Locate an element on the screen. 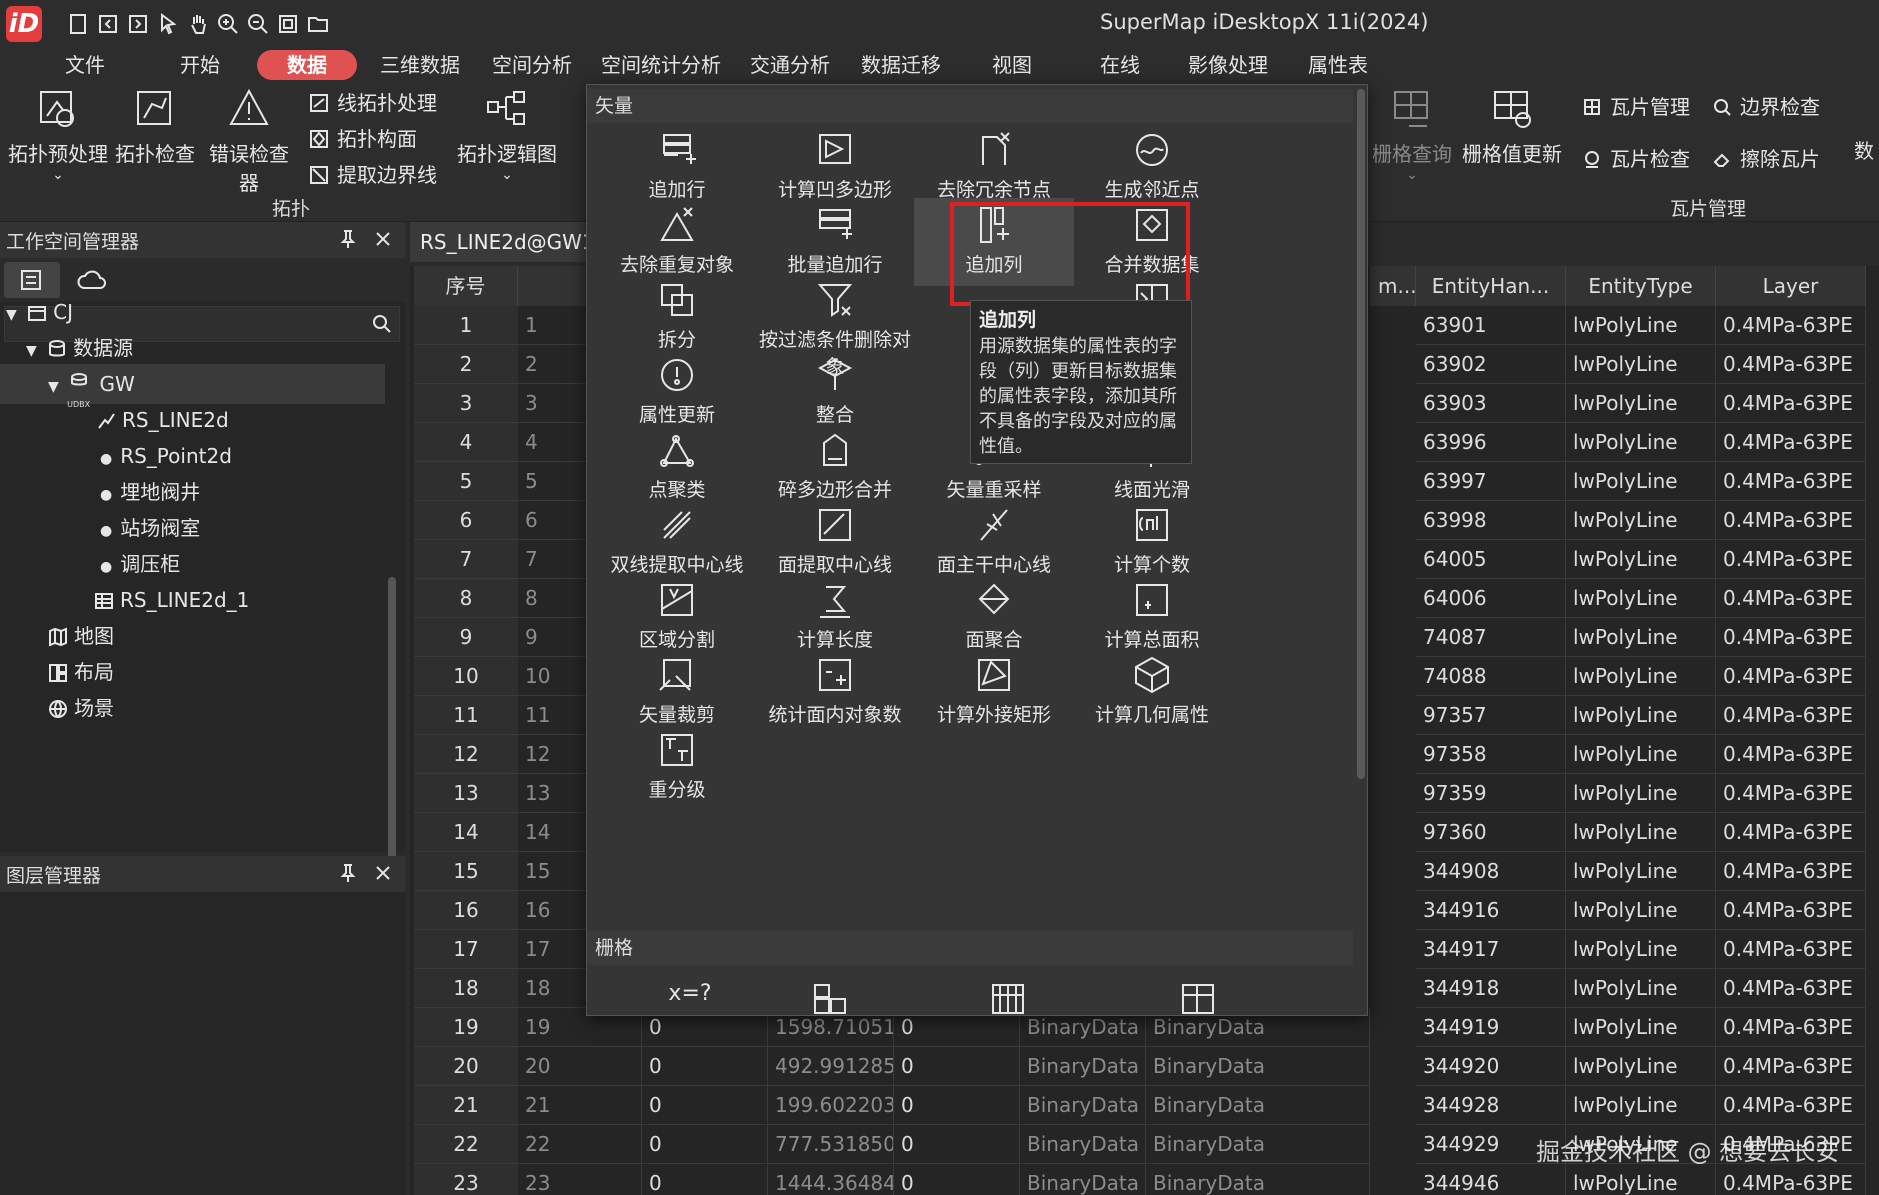 Image resolution: width=1879 pixels, height=1195 pixels. column-header-index: 序号 is located at coordinates (466, 286).